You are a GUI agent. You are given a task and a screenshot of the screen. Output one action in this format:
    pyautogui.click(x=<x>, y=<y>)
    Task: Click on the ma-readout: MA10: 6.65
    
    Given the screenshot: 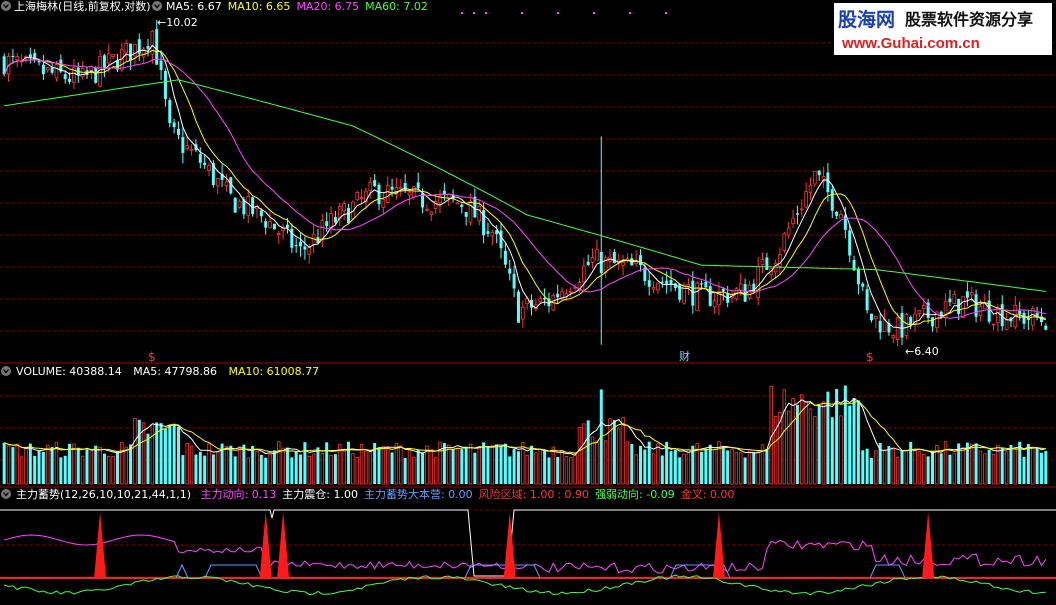 What is the action you would take?
    pyautogui.click(x=259, y=6)
    